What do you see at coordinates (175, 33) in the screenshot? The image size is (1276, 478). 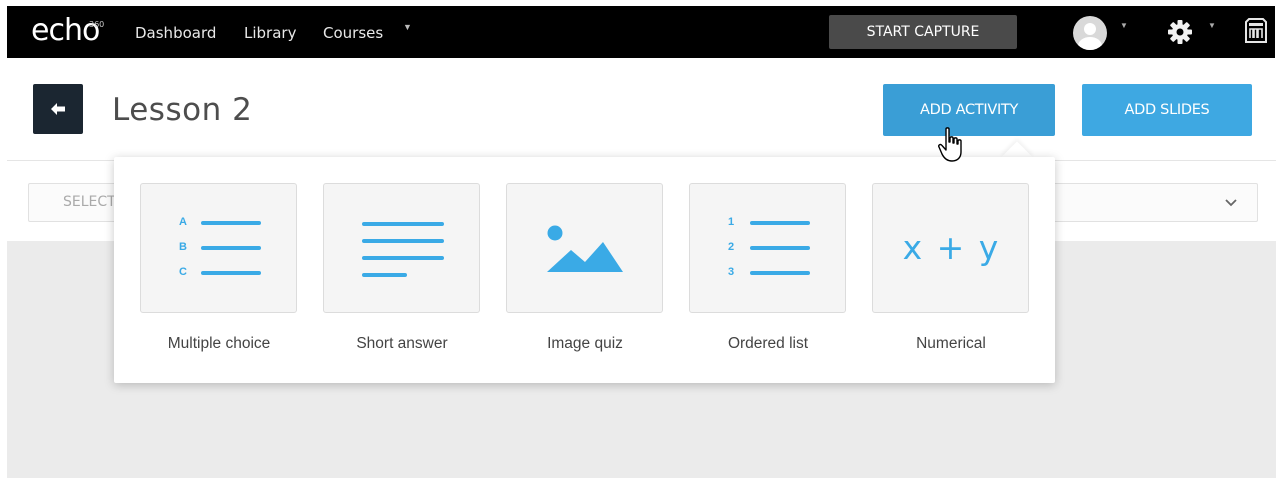 I see `nav-dashboard: Dashboard` at bounding box center [175, 33].